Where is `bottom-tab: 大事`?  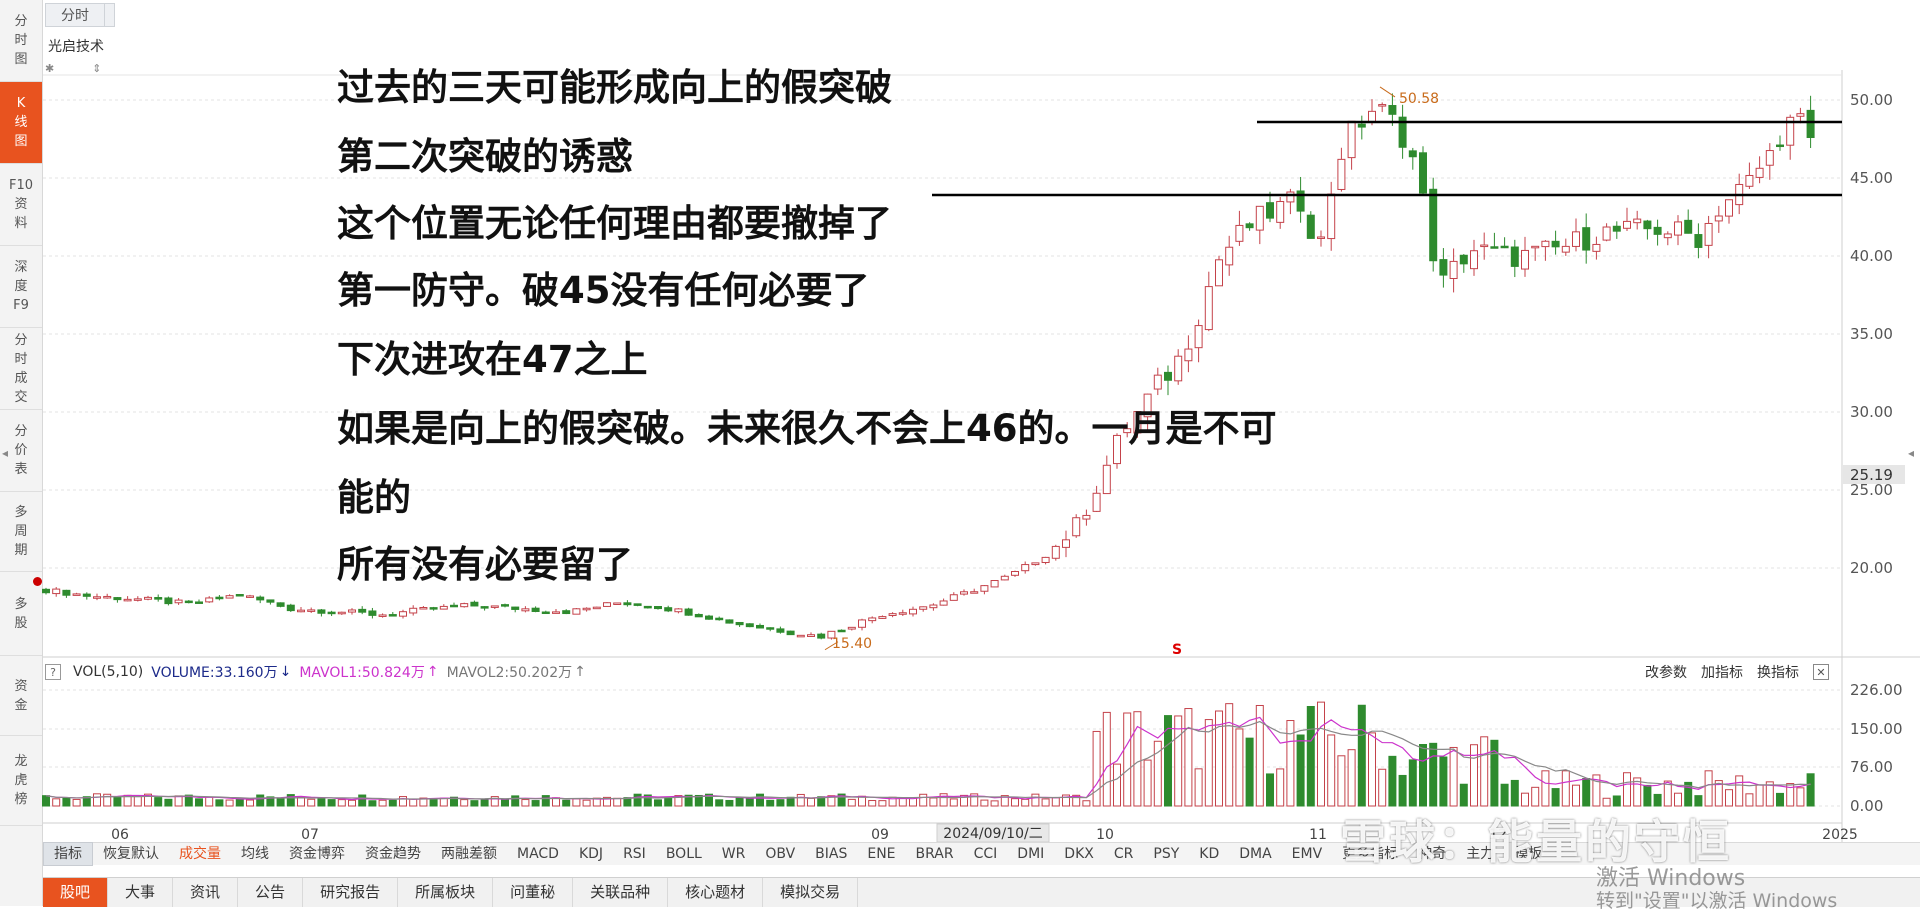 bottom-tab: 大事 is located at coordinates (141, 892).